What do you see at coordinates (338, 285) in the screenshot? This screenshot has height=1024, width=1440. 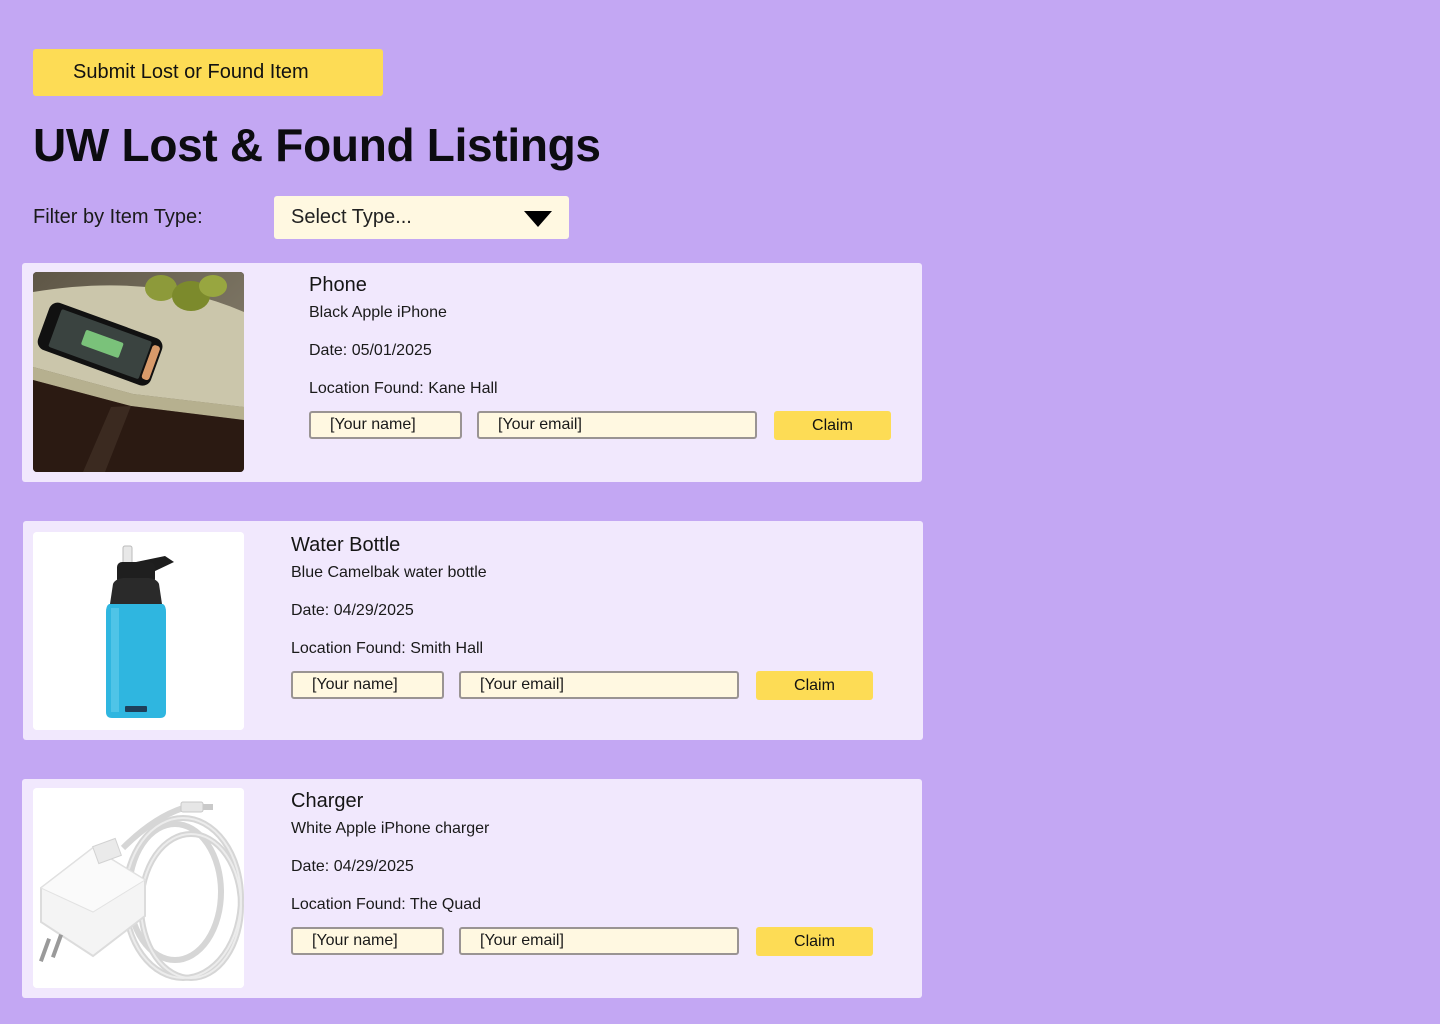 I see `item-title: Phone` at bounding box center [338, 285].